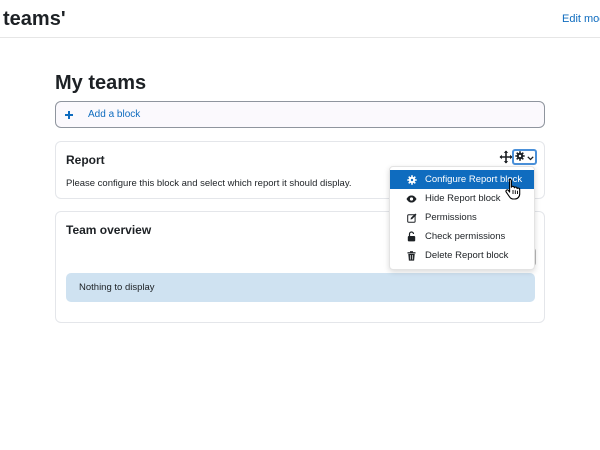 The width and height of the screenshot is (600, 450). Describe the element at coordinates (467, 255) in the screenshot. I see `menu-item-label: Delete Report block` at that location.